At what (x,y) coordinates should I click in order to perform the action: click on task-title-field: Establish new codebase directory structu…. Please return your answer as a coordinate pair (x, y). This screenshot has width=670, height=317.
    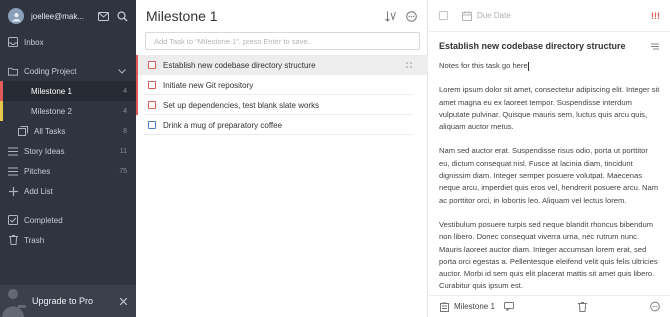
    Looking at the image, I should click on (544, 46).